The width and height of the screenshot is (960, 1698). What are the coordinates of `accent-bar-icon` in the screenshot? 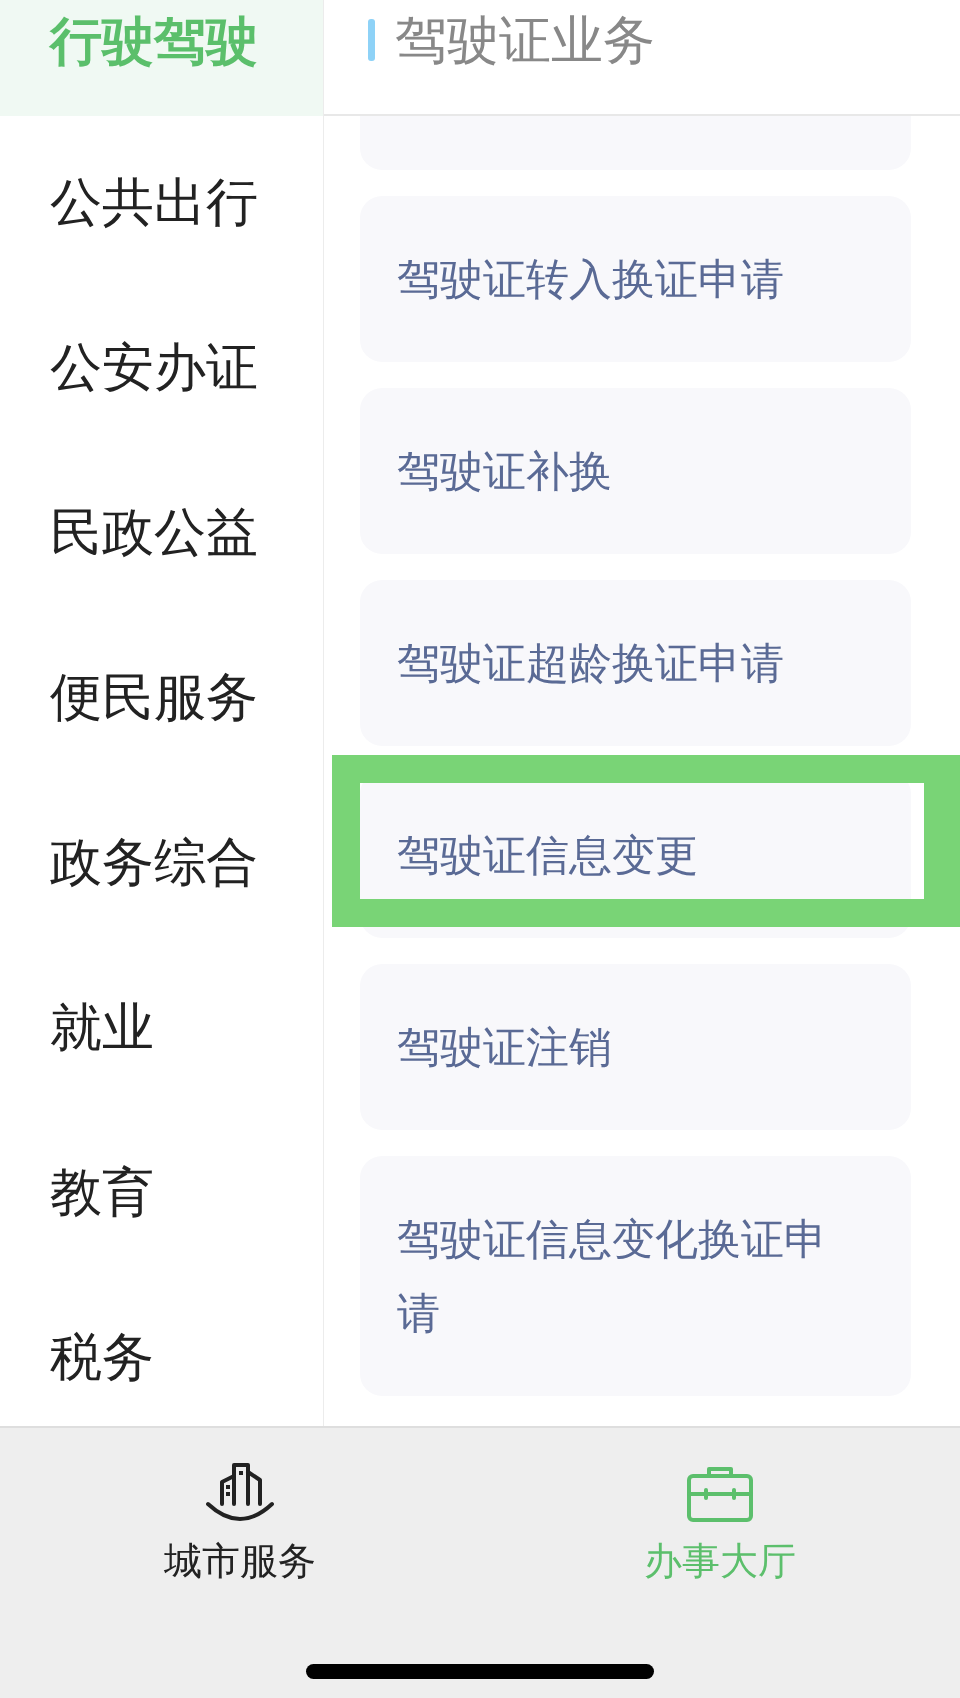 It's located at (371, 40).